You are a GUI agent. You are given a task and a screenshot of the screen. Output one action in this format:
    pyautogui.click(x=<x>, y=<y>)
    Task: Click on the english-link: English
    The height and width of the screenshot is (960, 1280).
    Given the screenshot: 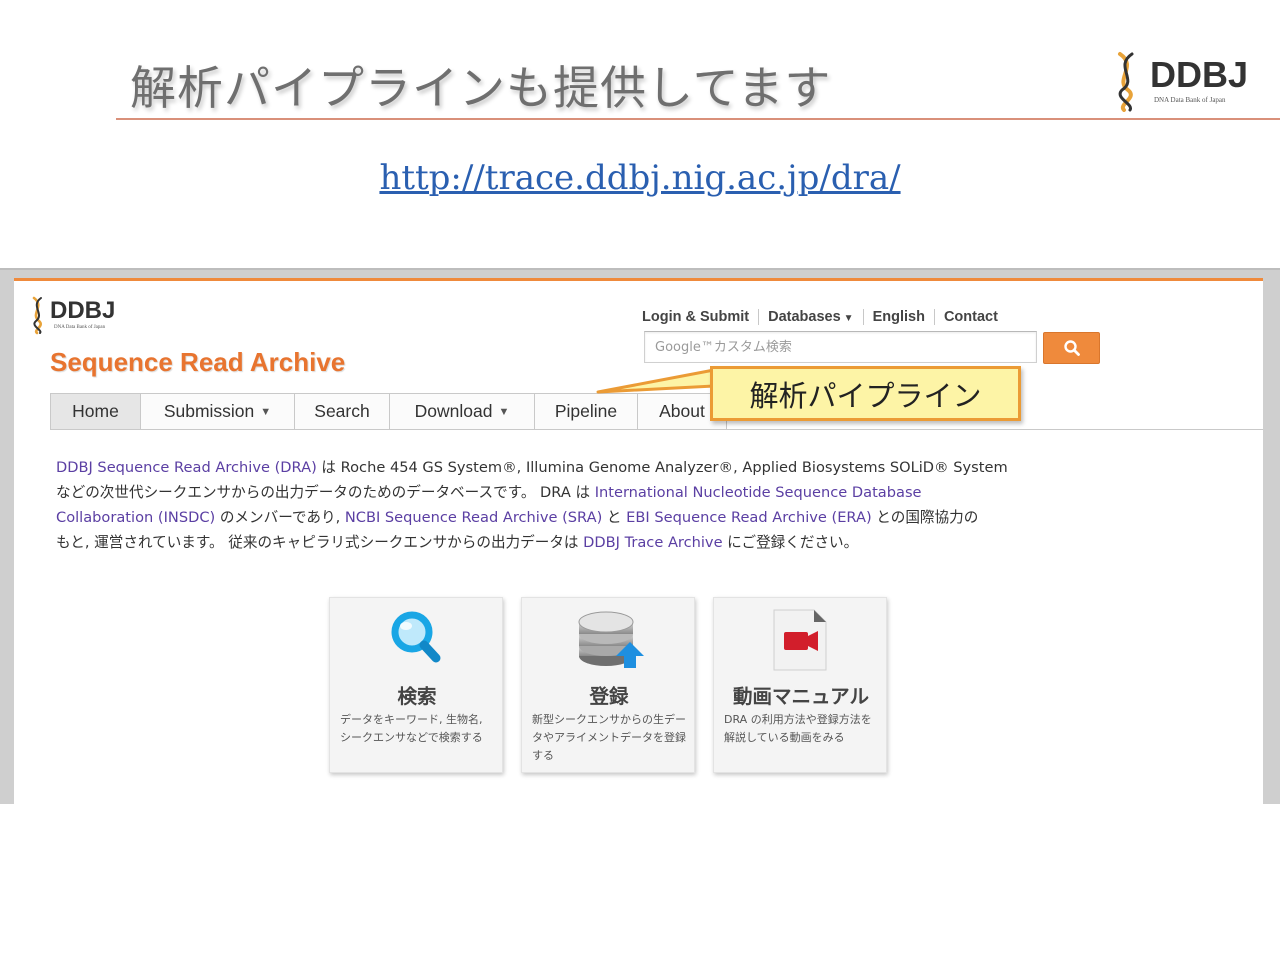 What is the action you would take?
    pyautogui.click(x=899, y=317)
    